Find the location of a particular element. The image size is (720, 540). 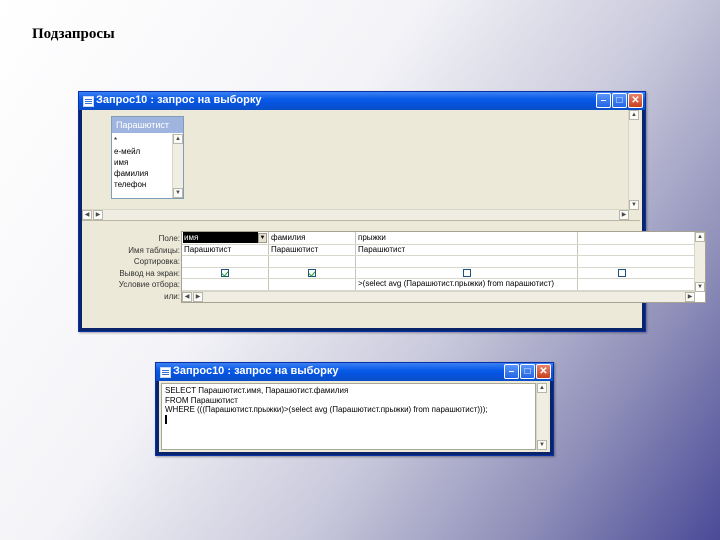

sql-window-title: Запрос10 : запрос на выборку is located at coordinates (256, 371).